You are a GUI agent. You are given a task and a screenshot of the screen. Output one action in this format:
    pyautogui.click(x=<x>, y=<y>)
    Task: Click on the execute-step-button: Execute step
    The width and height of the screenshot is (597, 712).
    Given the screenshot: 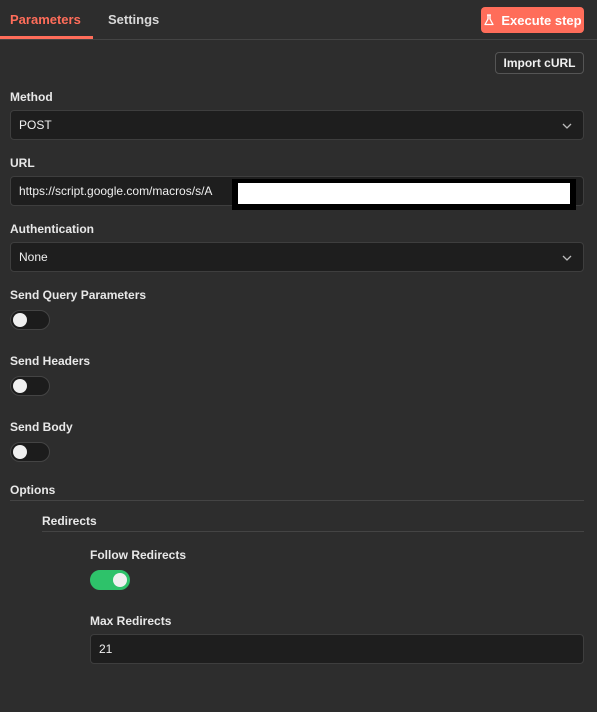 What is the action you would take?
    pyautogui.click(x=532, y=20)
    